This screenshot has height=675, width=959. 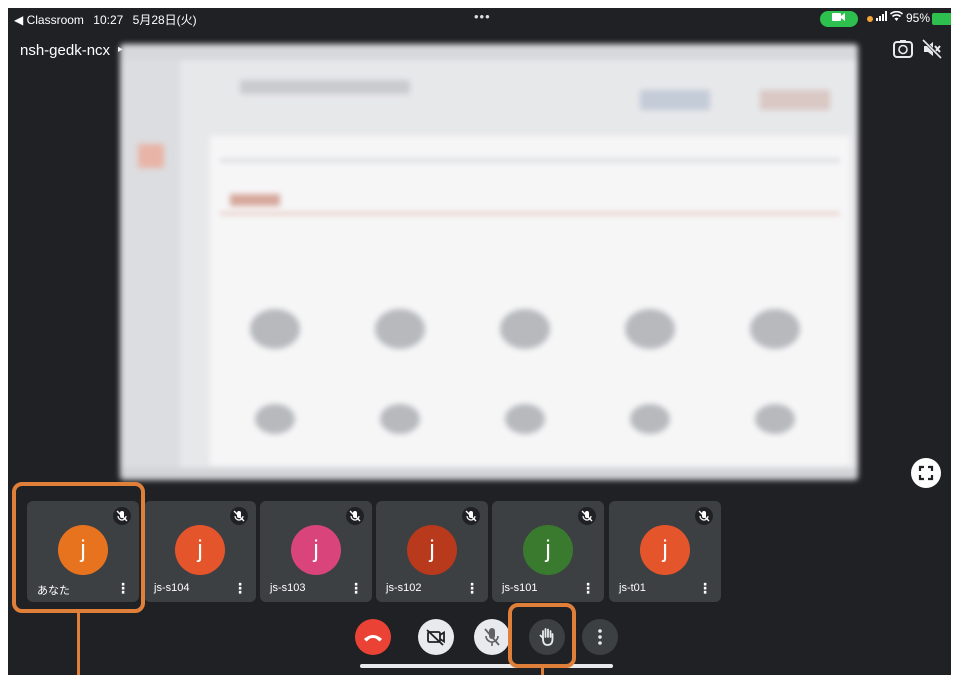 What do you see at coordinates (918, 18) in the screenshot?
I see `battery-percent: 95%` at bounding box center [918, 18].